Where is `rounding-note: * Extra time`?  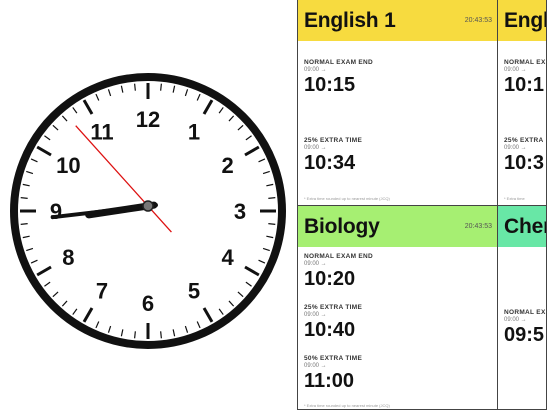
rounding-note: * Extra time is located at coordinates (514, 198).